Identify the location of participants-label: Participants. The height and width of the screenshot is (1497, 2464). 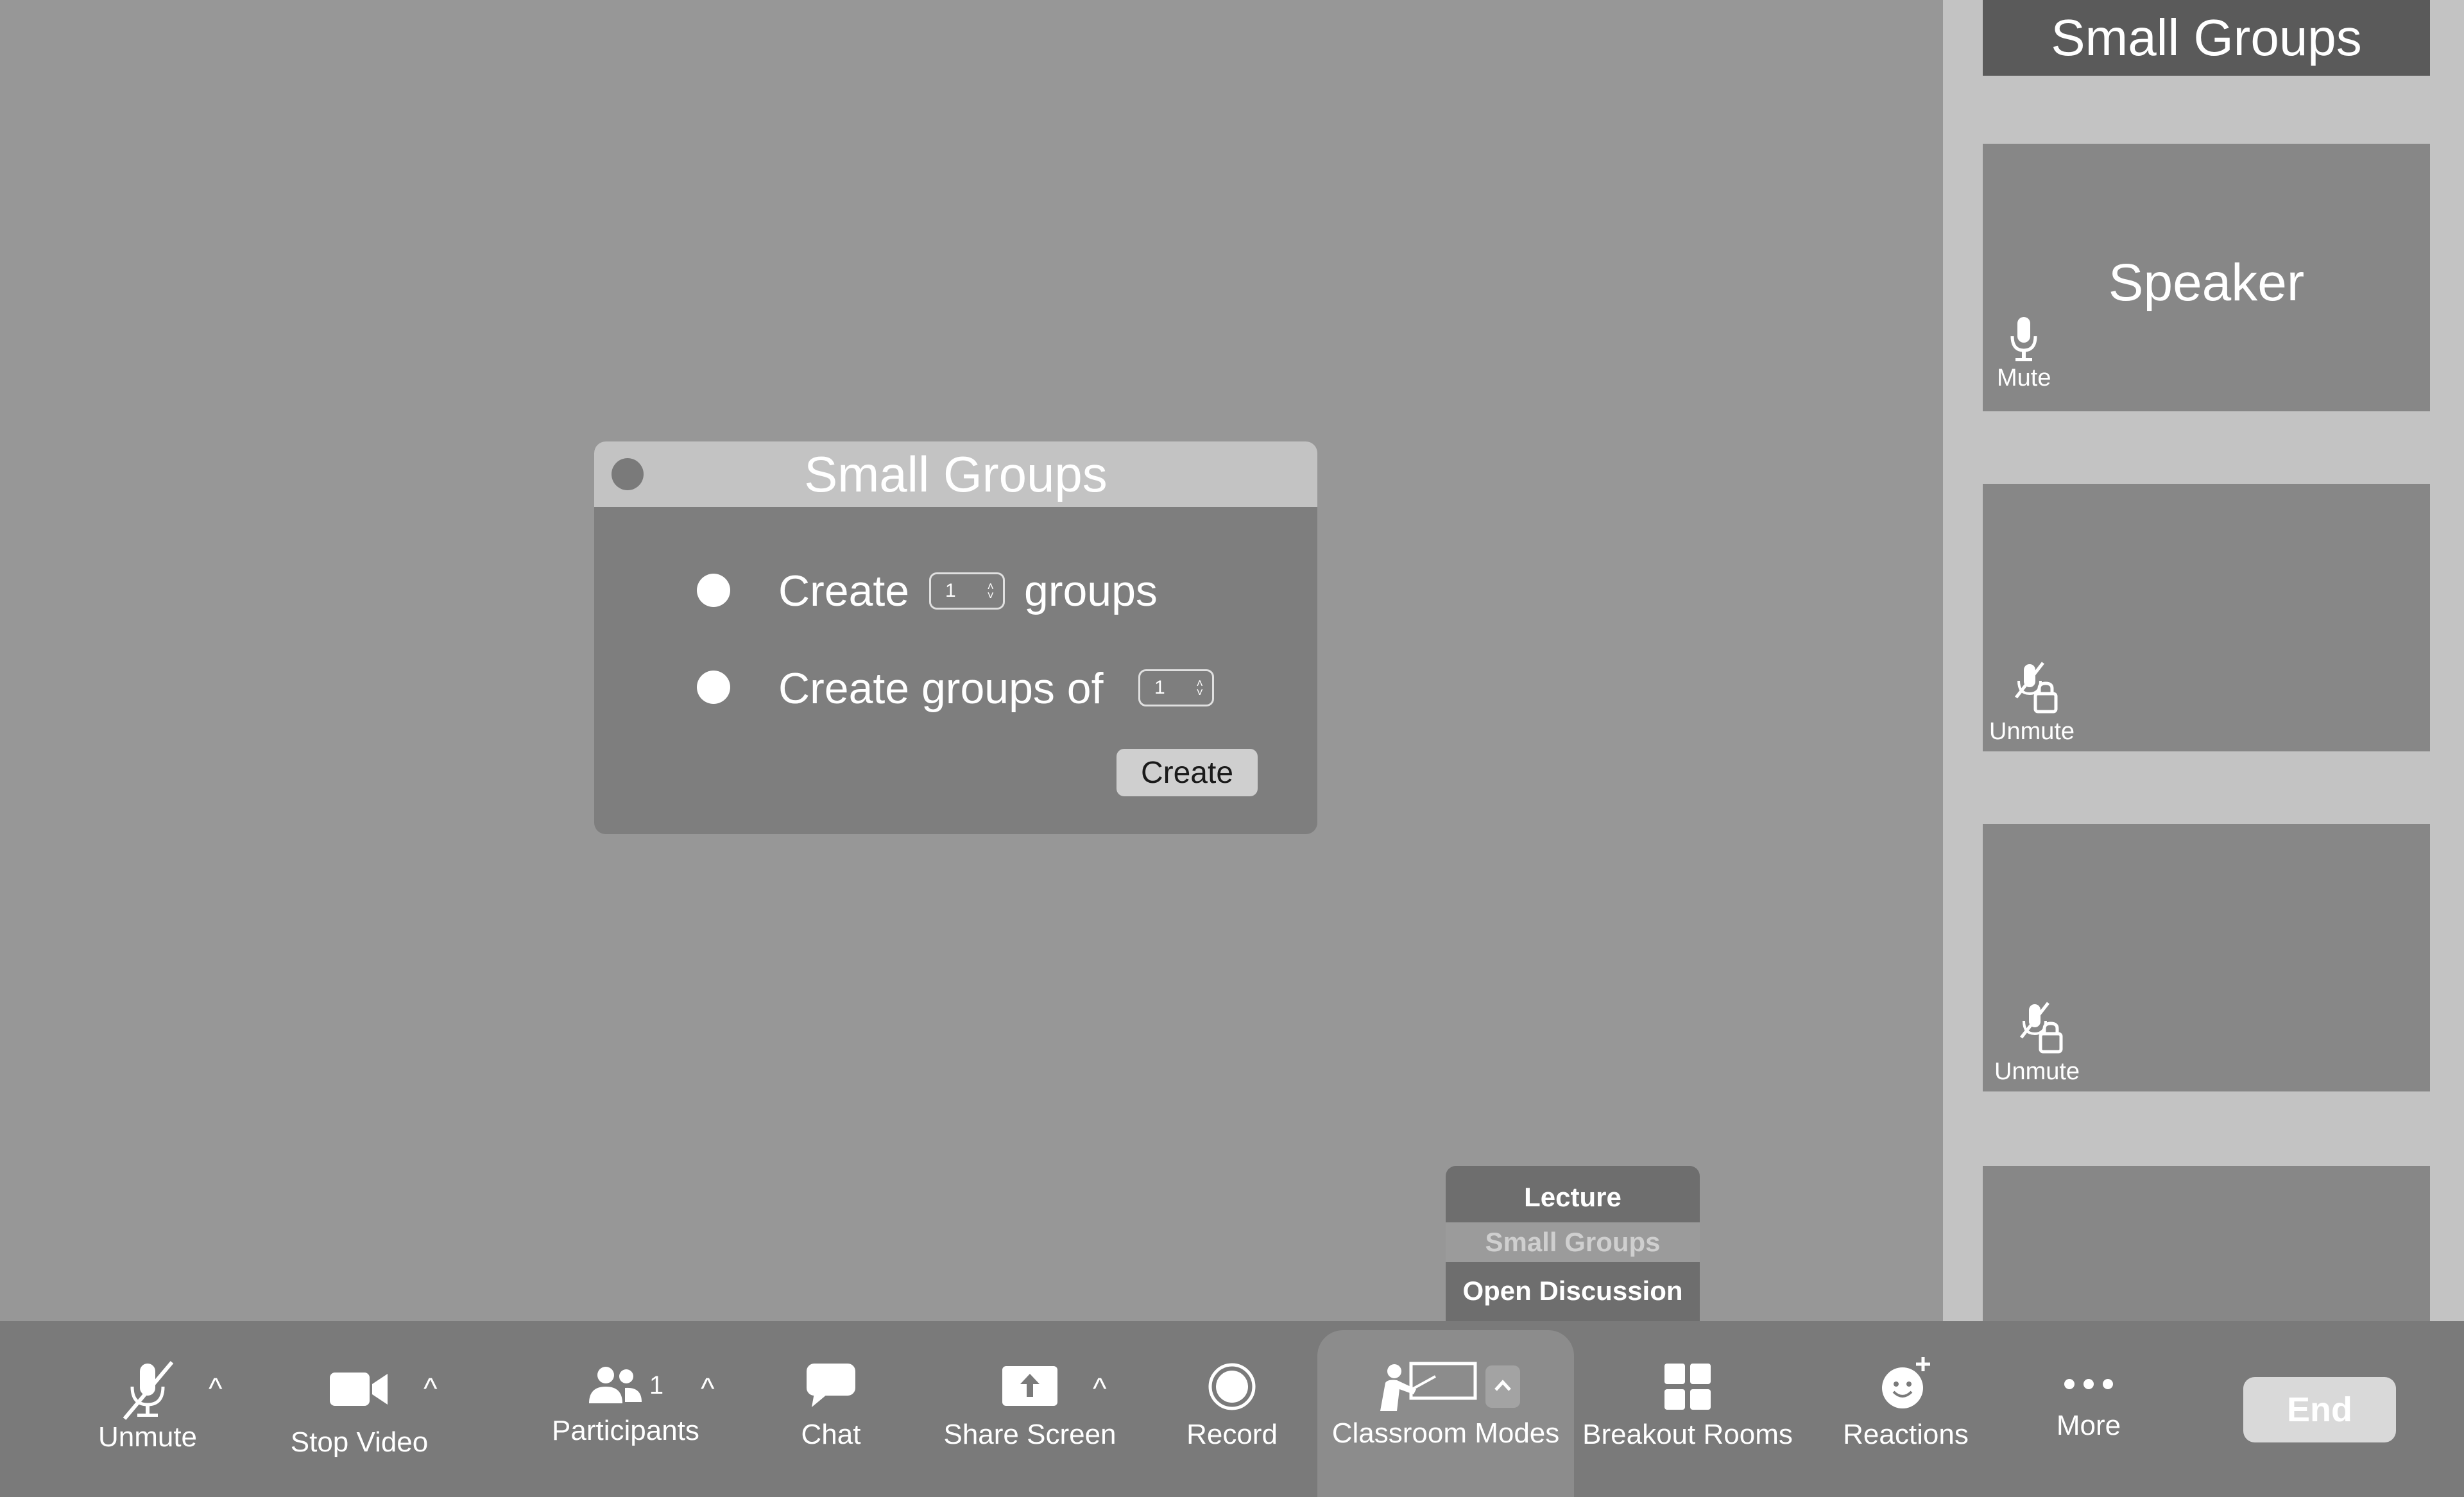
(626, 1430).